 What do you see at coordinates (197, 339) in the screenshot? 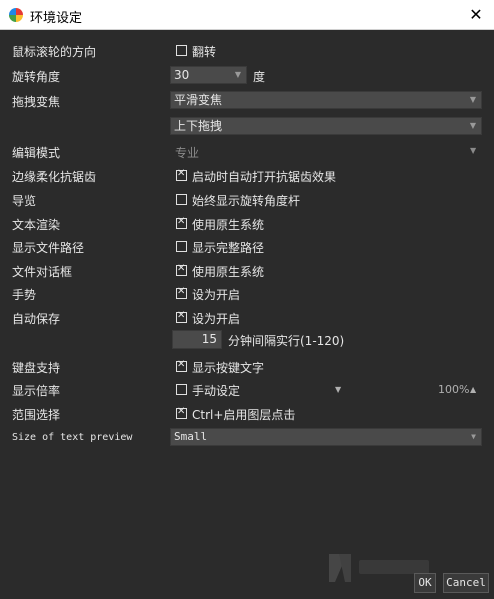
I see `autosave-interval-input: 15` at bounding box center [197, 339].